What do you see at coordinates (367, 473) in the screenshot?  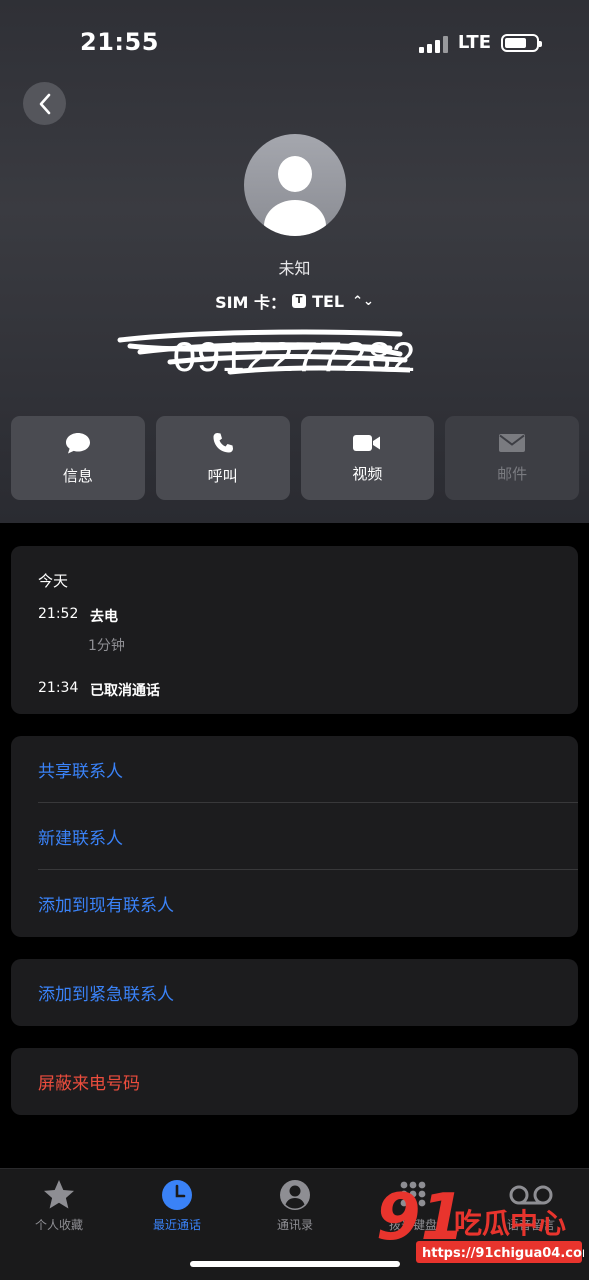 I see `video-label: 视频` at bounding box center [367, 473].